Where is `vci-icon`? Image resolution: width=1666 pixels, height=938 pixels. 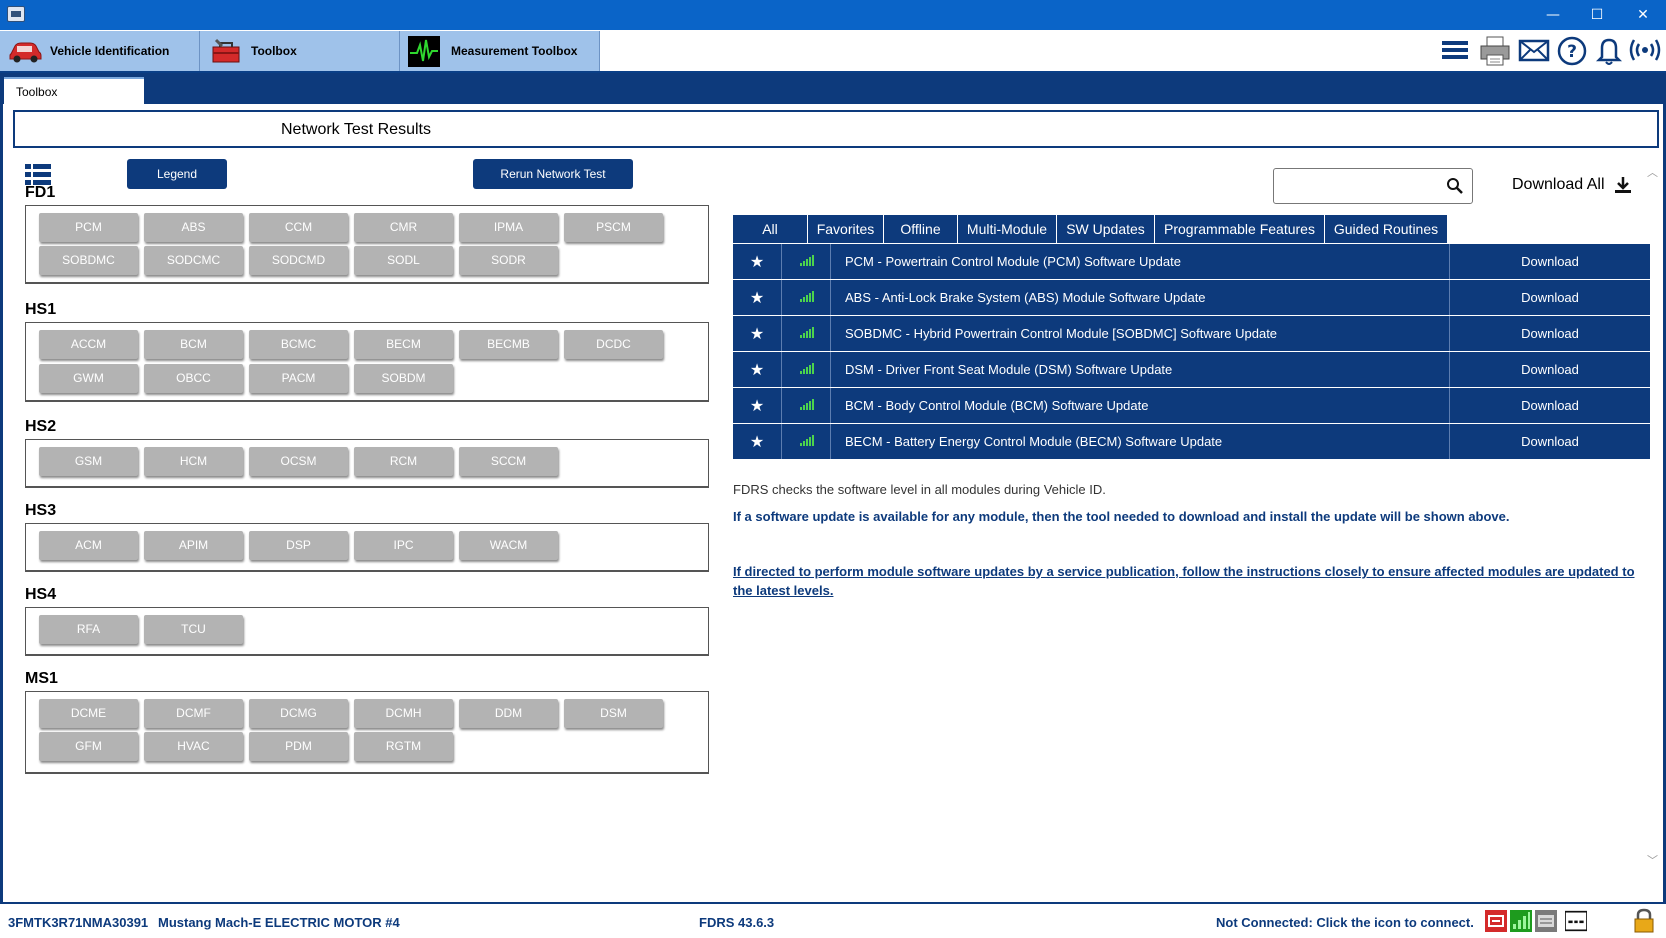 vci-icon is located at coordinates (1496, 921).